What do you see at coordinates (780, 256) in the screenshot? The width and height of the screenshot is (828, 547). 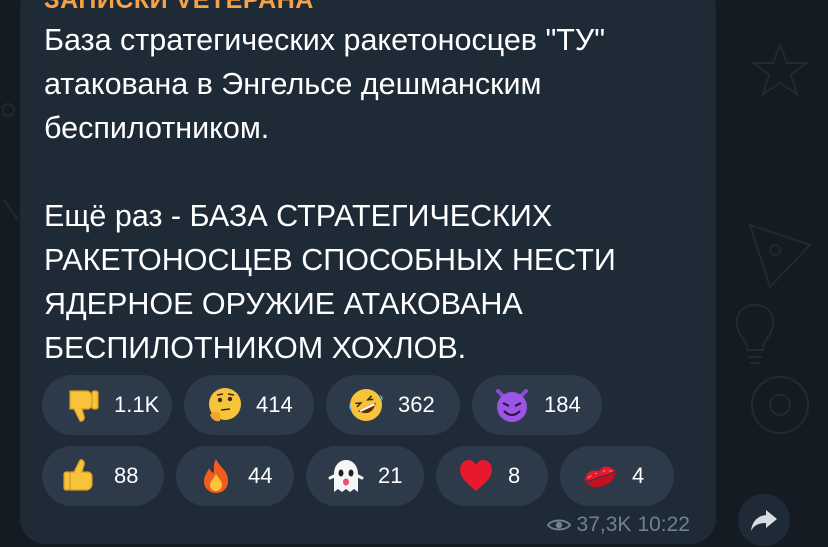 I see `pizza-doodle-icon` at bounding box center [780, 256].